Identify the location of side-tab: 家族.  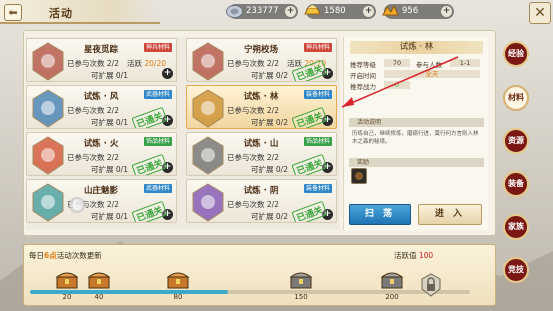
(516, 227).